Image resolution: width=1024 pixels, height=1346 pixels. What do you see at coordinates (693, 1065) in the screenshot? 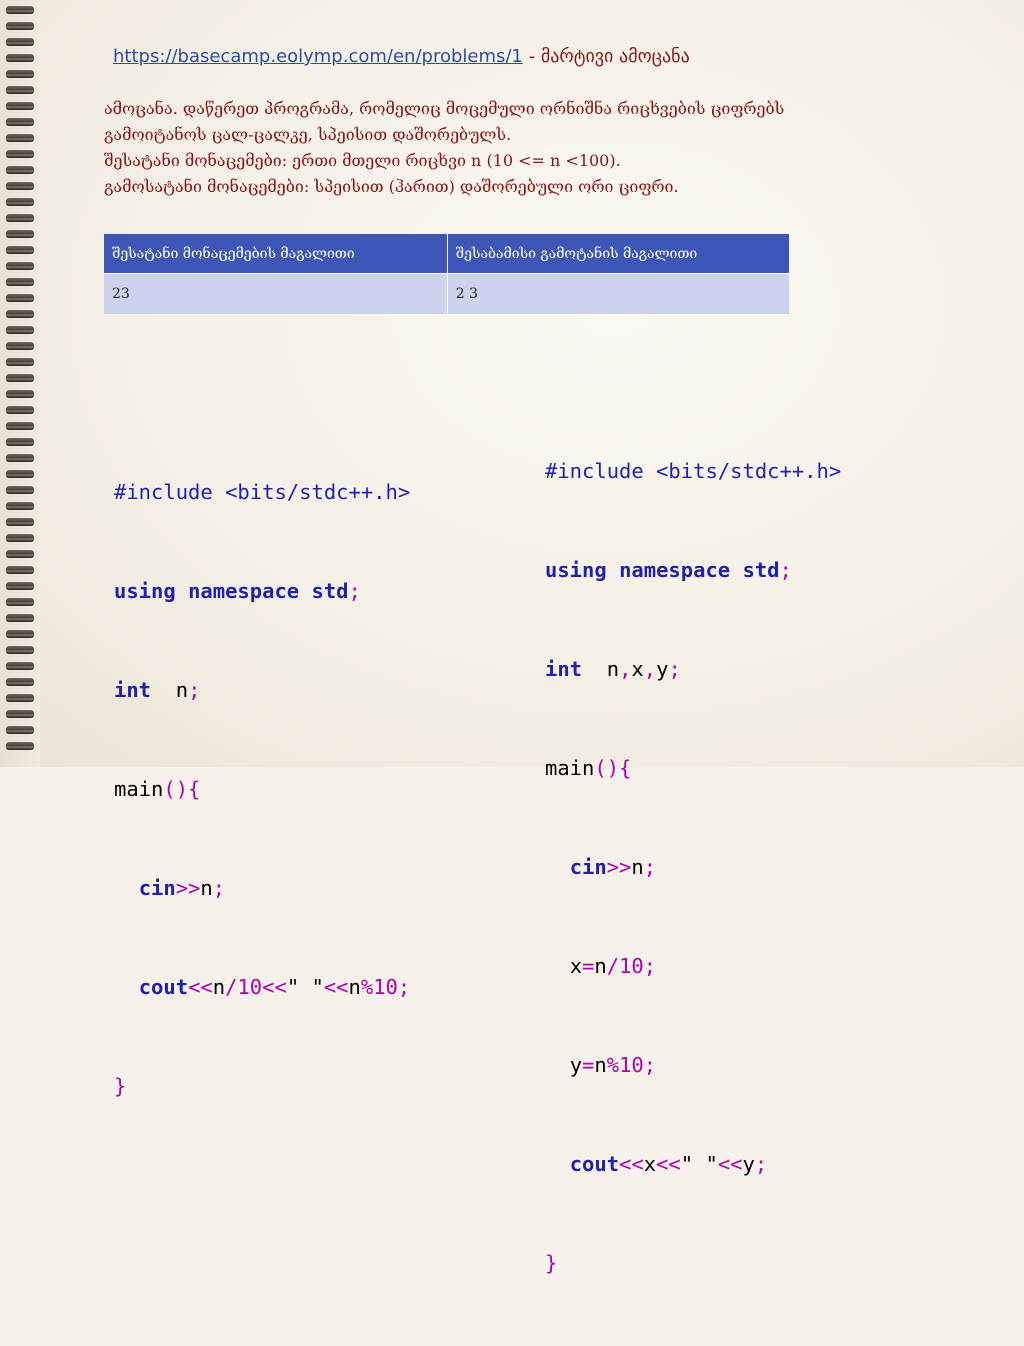
I see `code-line: y=n%10;` at bounding box center [693, 1065].